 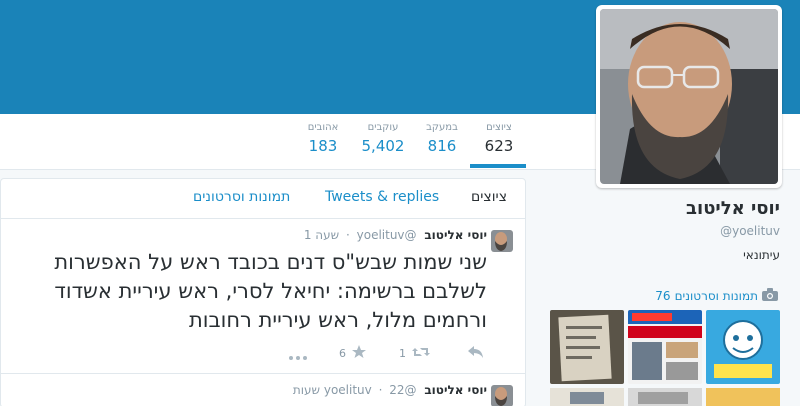 I want to click on more-button, so click(x=298, y=356).